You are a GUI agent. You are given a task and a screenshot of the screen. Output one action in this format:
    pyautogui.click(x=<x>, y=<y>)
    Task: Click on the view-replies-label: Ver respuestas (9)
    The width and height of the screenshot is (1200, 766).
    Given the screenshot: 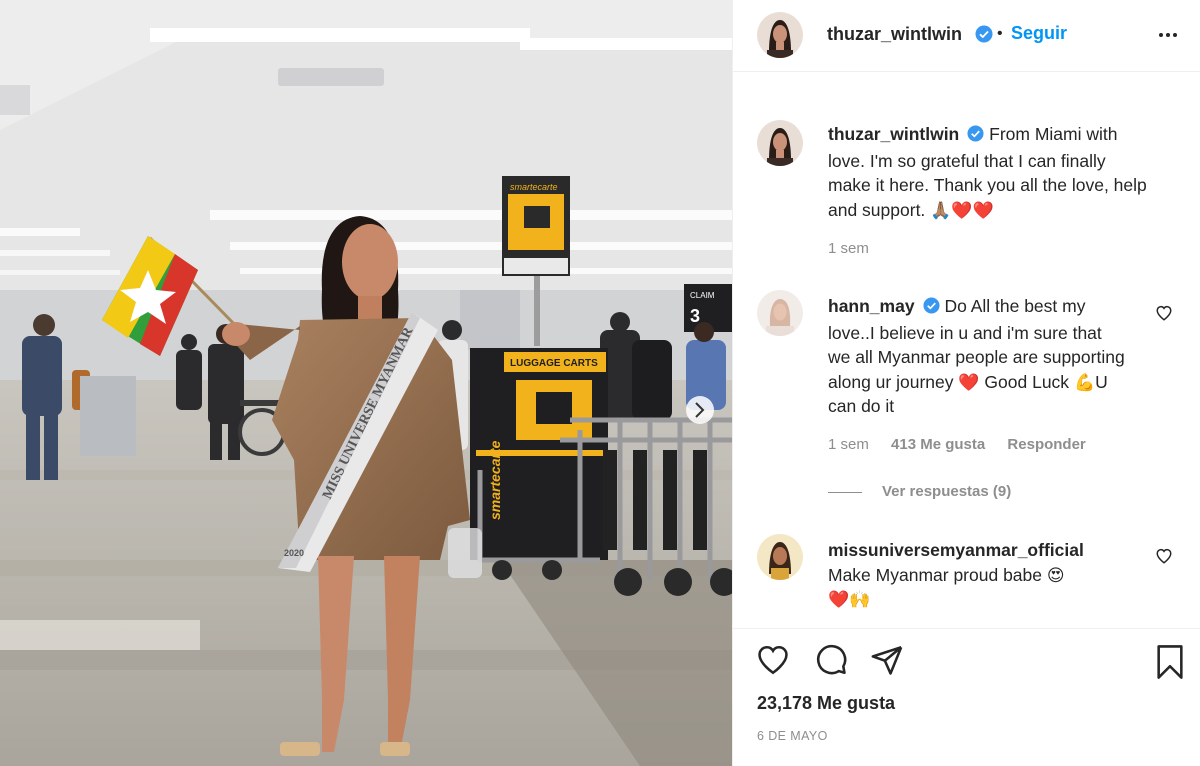 What is the action you would take?
    pyautogui.click(x=947, y=491)
    